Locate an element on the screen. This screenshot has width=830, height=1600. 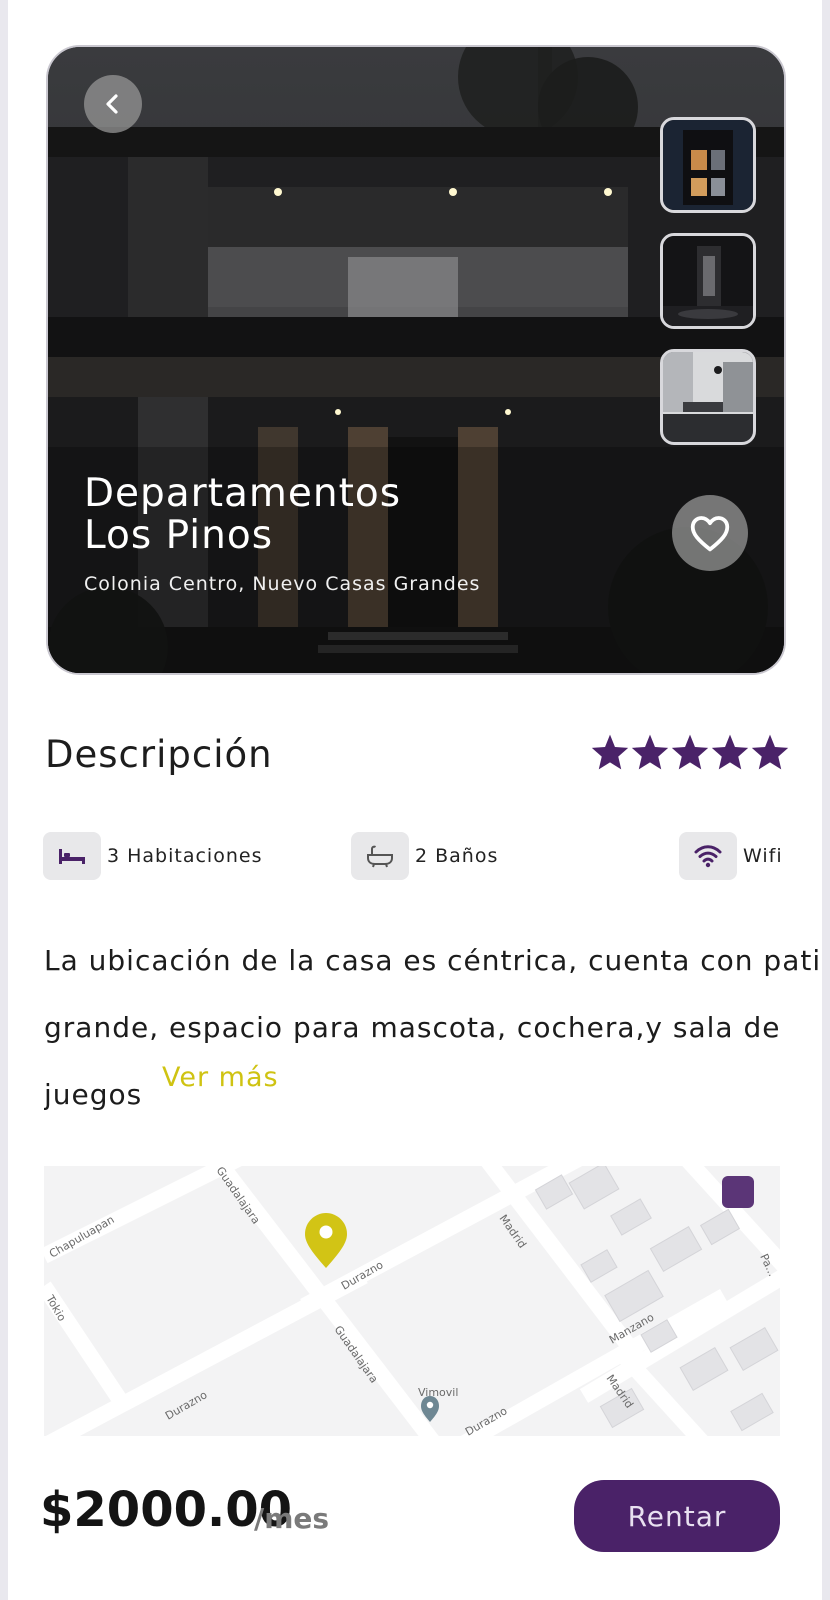
heart-icon is located at coordinates (710, 534).